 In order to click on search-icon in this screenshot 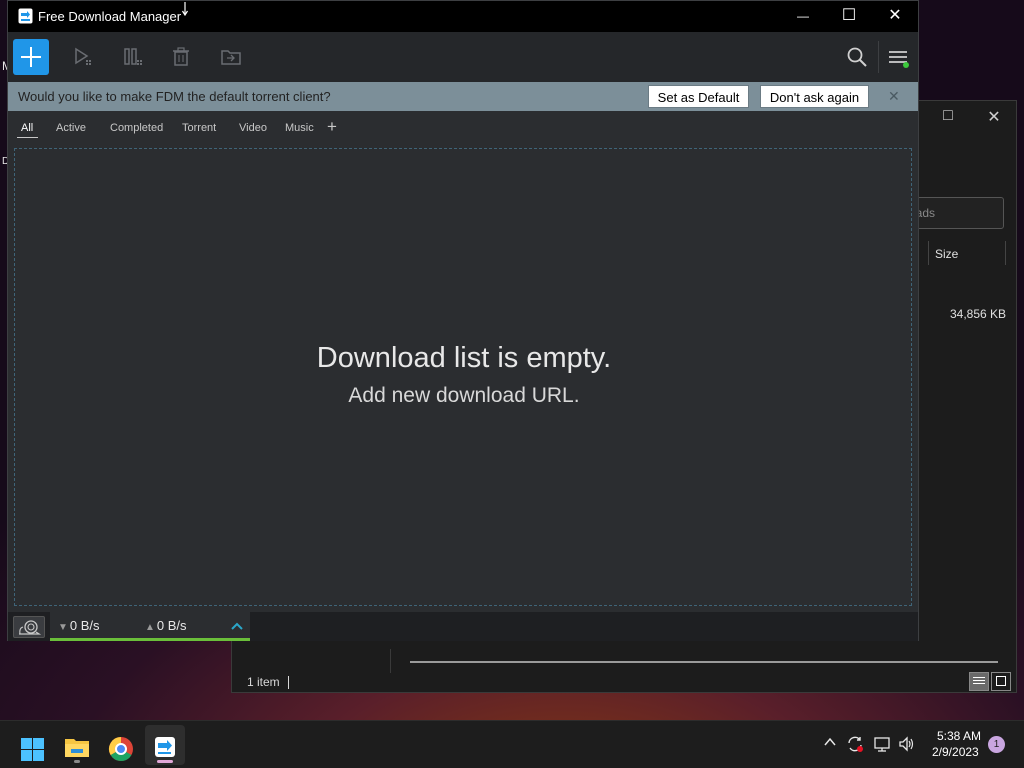, I will do `click(857, 57)`.